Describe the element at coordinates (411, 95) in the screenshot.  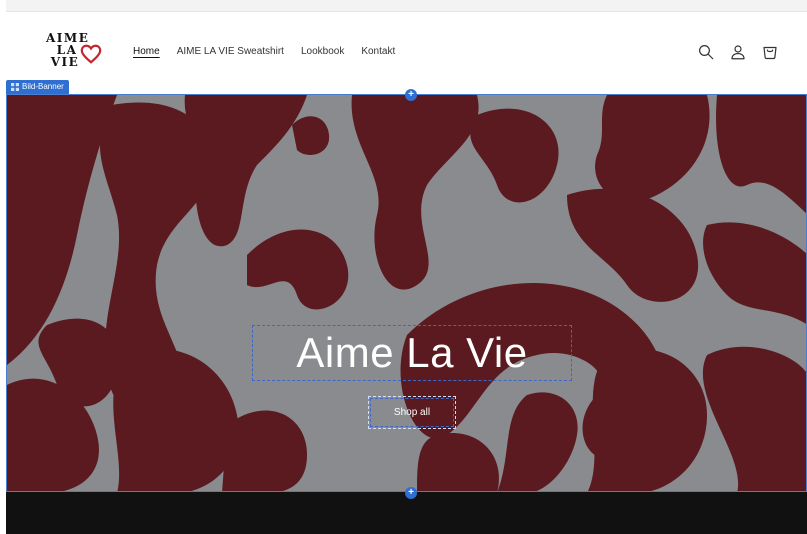
I see `add-section-top-button: +` at that location.